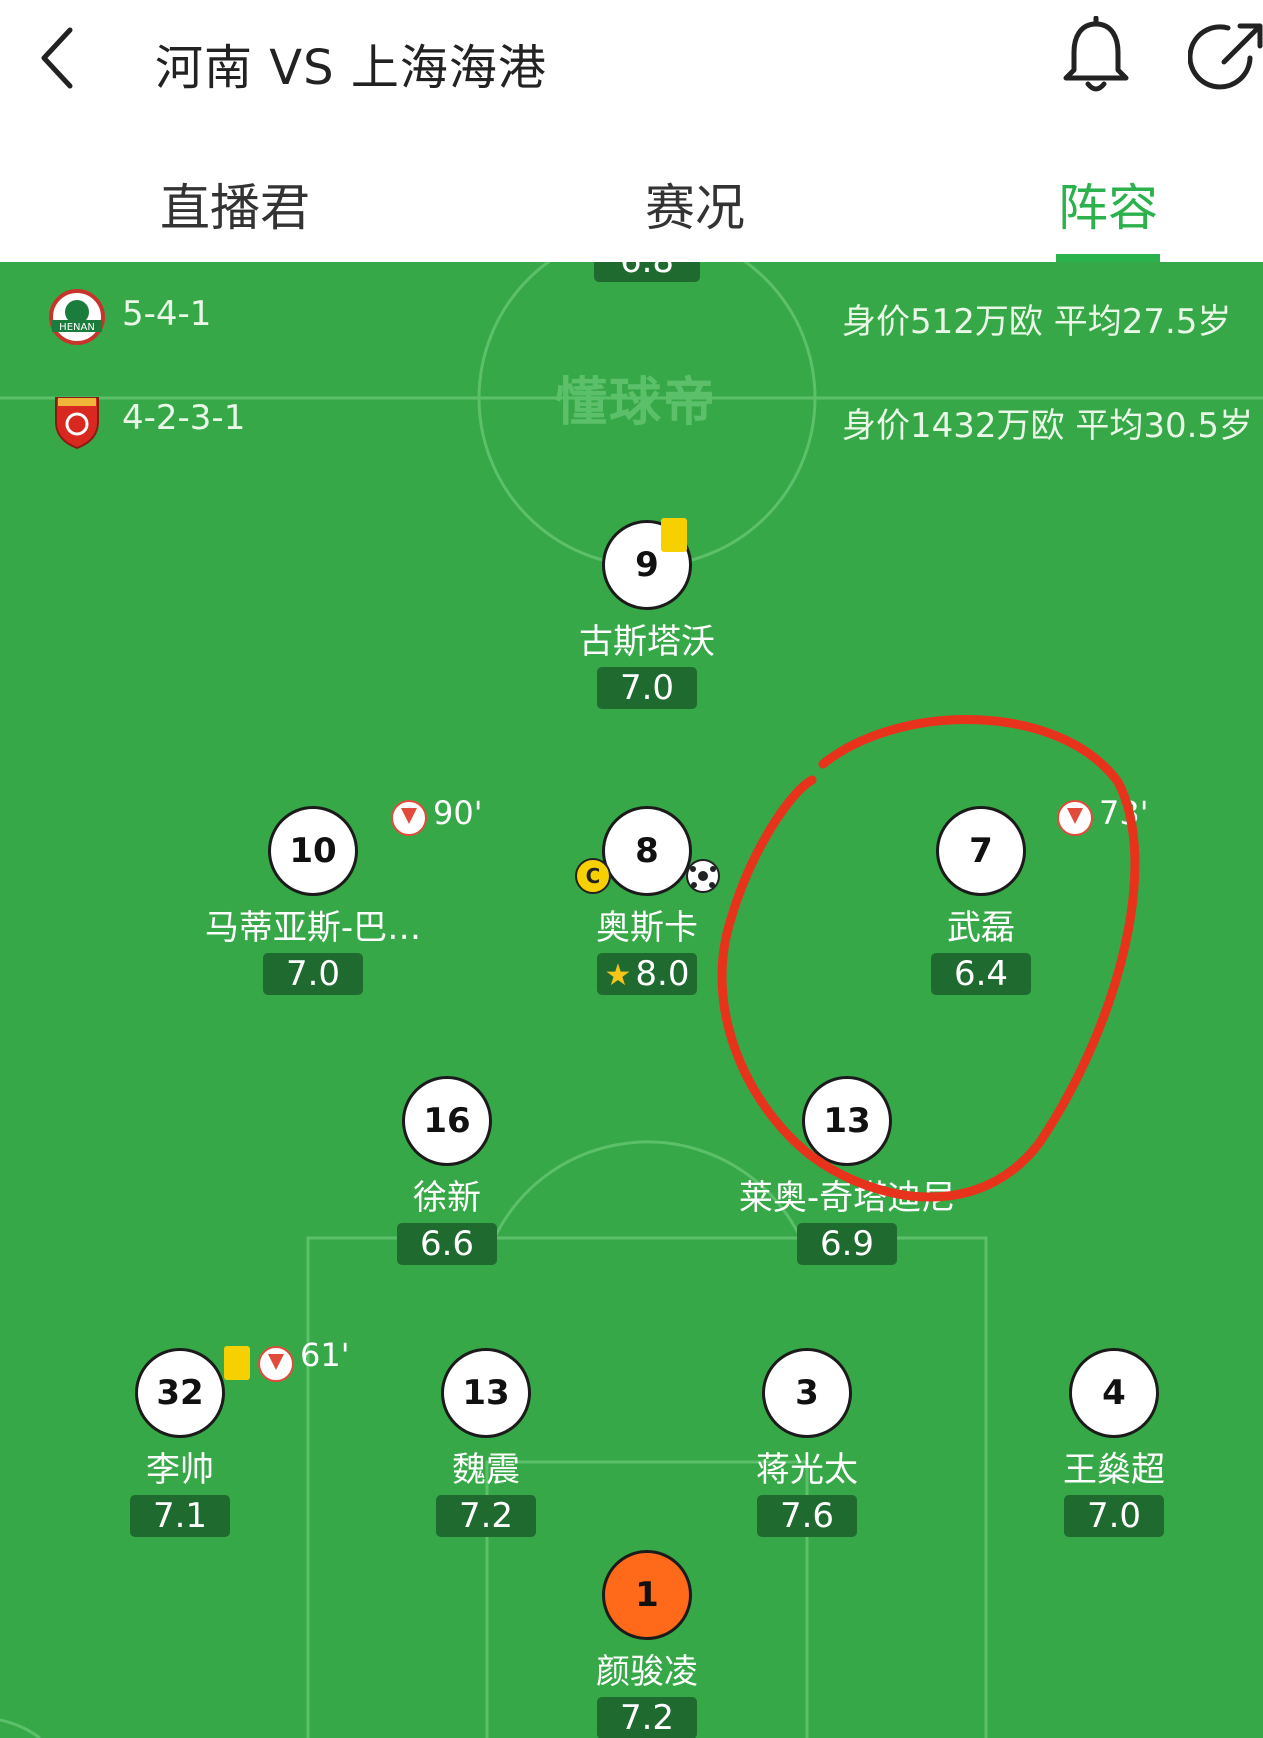 Image resolution: width=1263 pixels, height=1738 pixels. I want to click on player-card: 13 魏震 7.2, so click(486, 1442).